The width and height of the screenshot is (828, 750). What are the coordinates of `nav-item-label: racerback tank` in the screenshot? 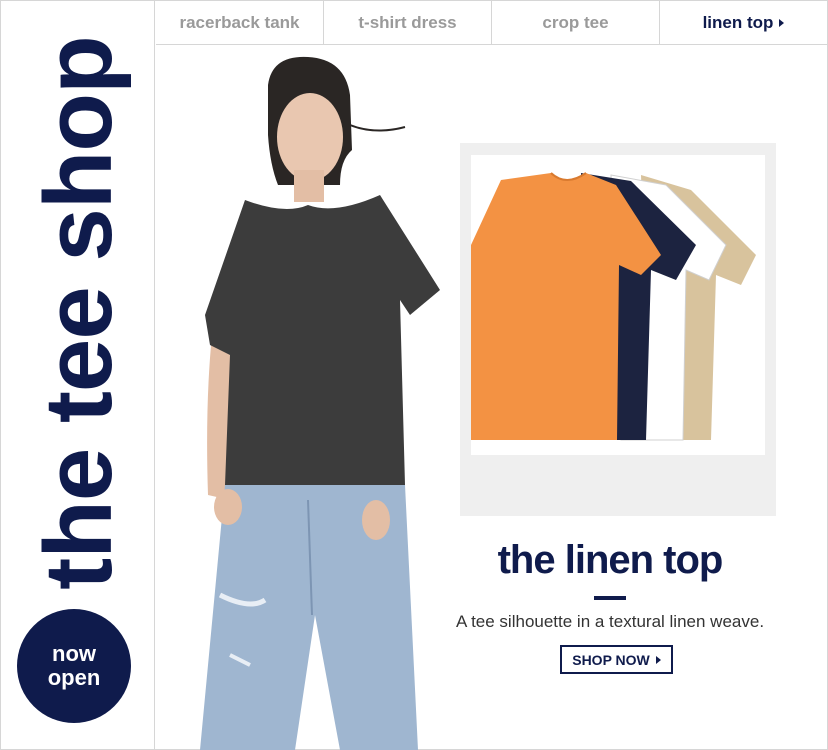 It's located at (239, 22).